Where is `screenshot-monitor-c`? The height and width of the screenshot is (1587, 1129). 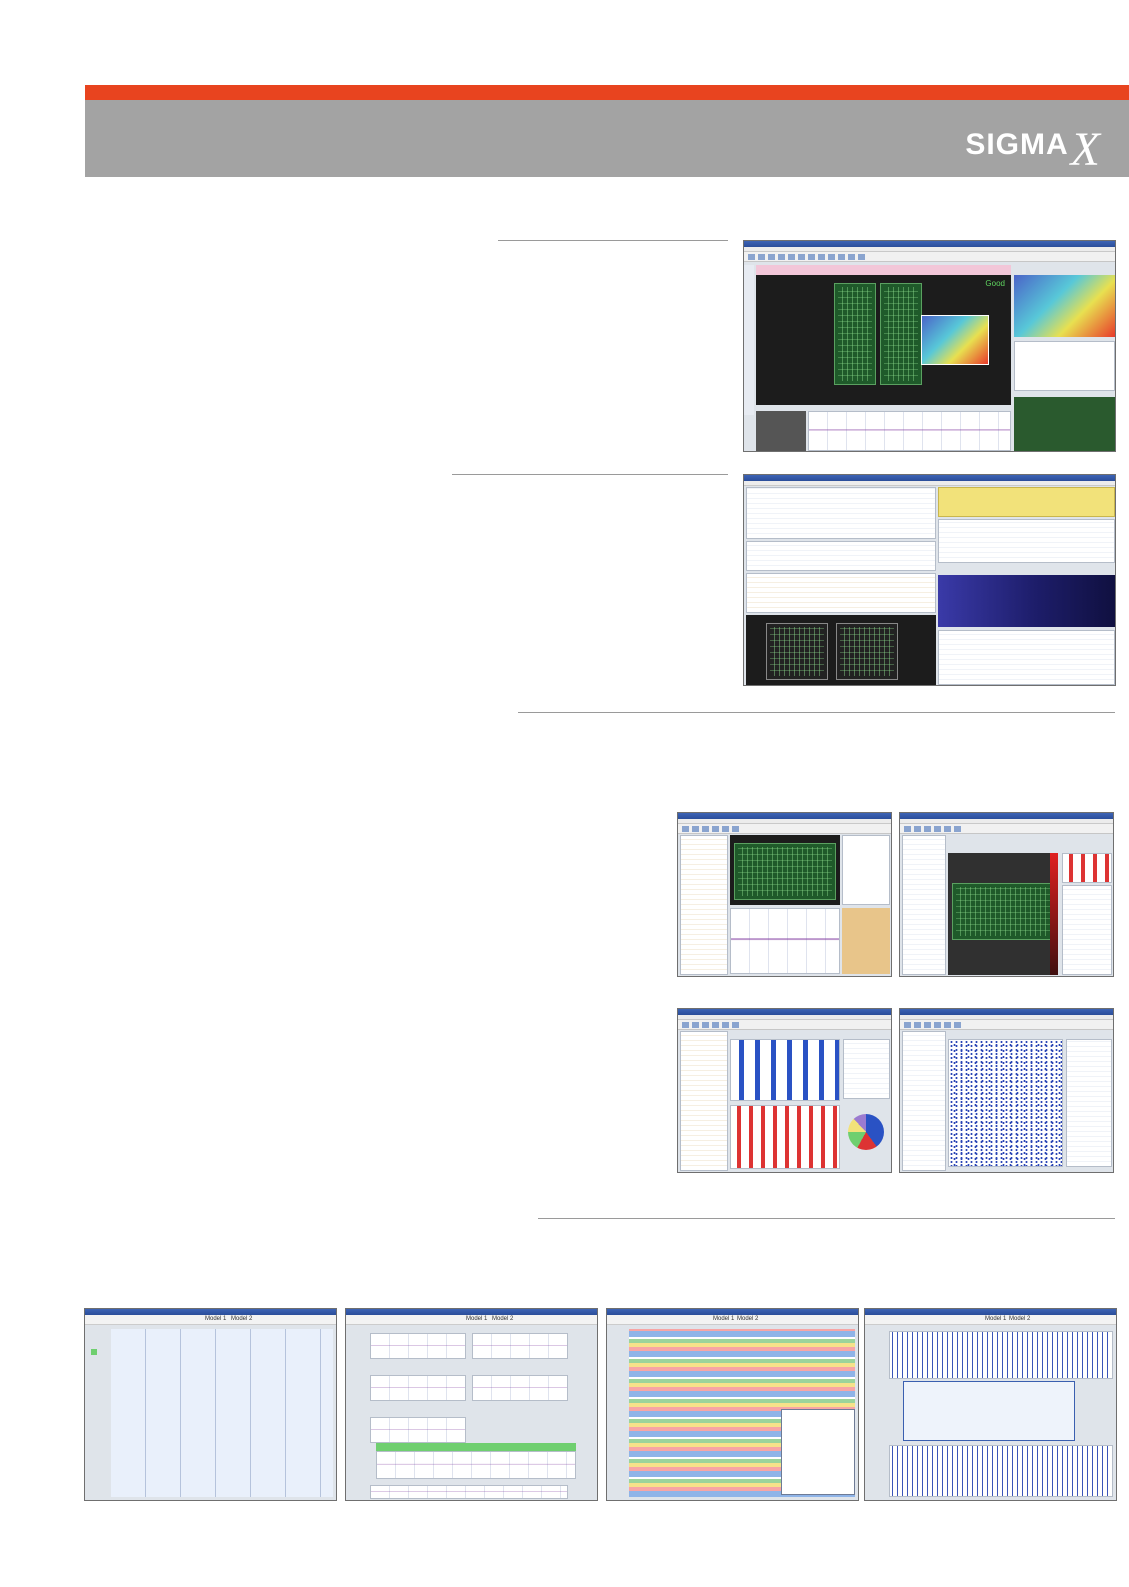
screenshot-monitor-c is located at coordinates (784, 1090).